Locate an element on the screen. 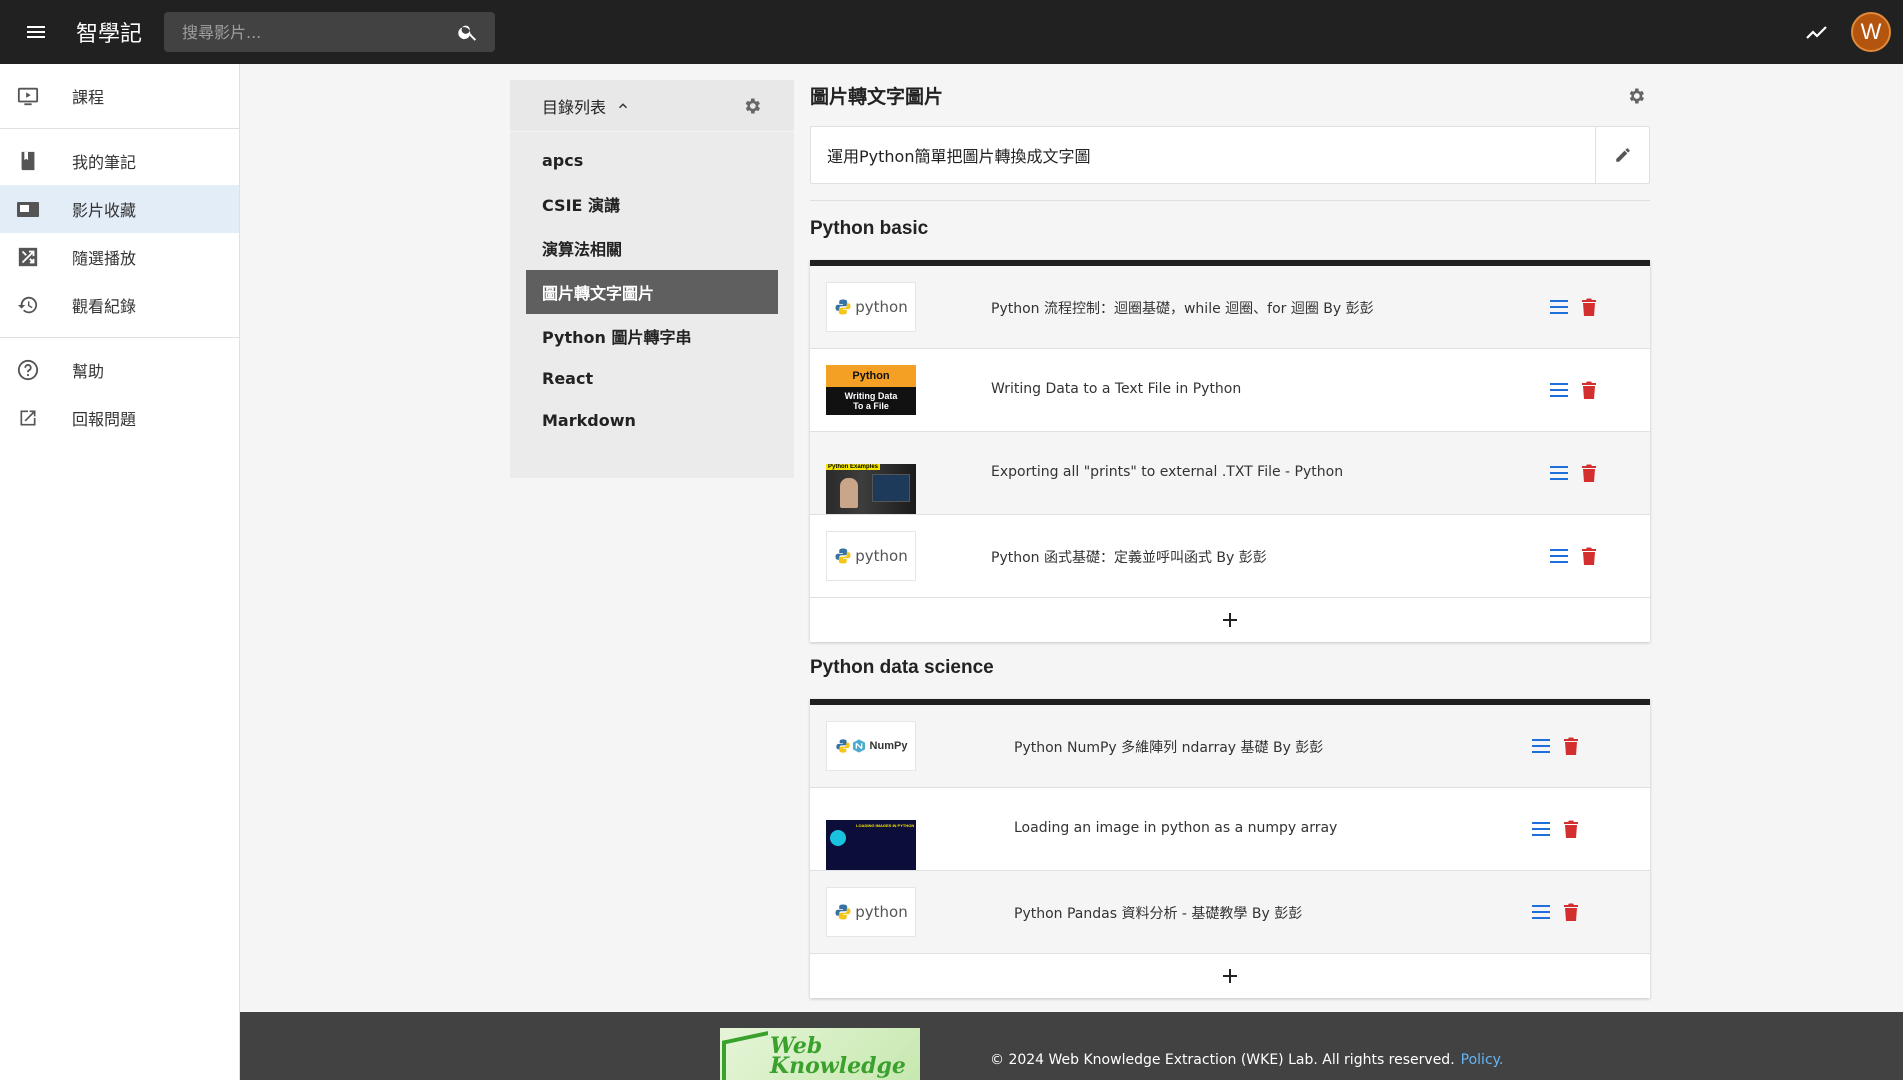 Image resolution: width=1903 pixels, height=1080 pixels. shuffle-icon is located at coordinates (28, 257).